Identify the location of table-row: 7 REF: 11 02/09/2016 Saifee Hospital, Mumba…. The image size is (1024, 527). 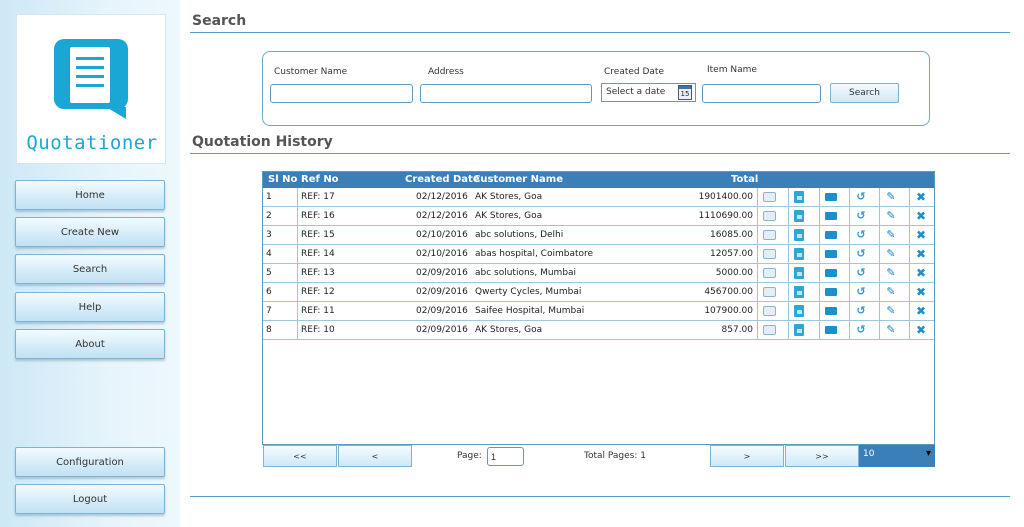
(598, 311).